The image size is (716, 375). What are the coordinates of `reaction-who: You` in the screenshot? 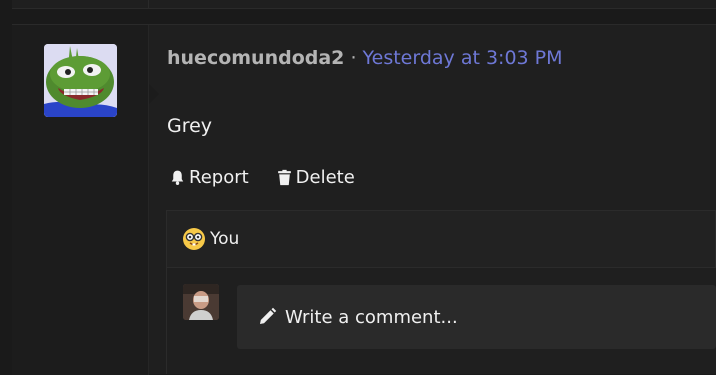 It's located at (225, 239).